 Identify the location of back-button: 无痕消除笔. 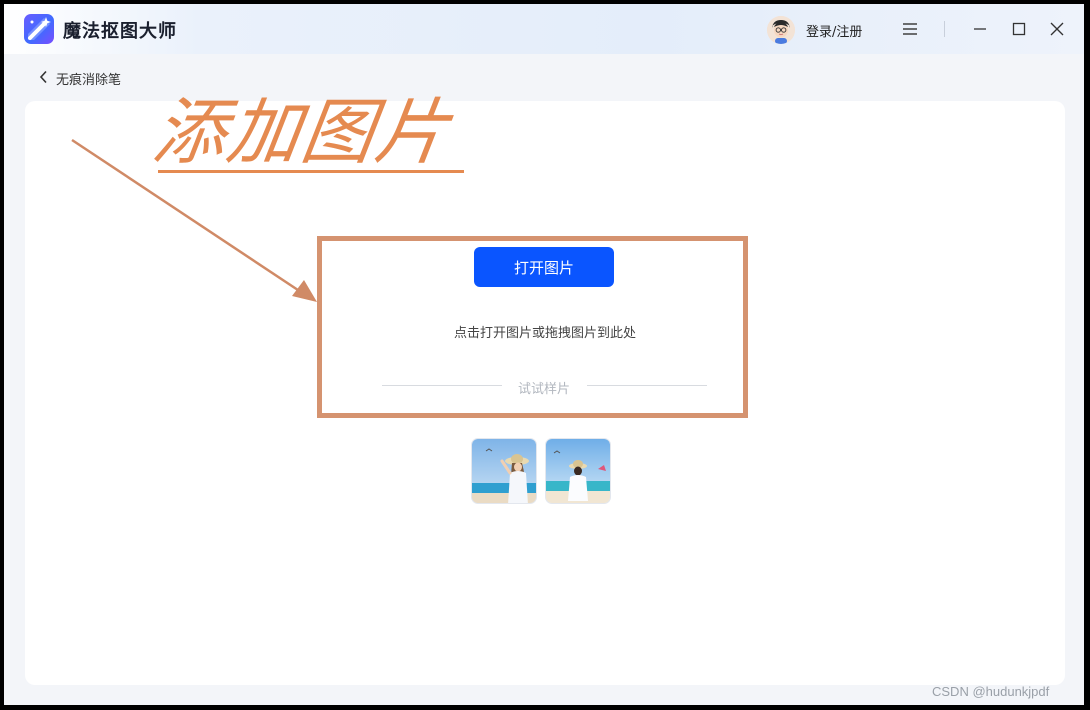
(79, 78).